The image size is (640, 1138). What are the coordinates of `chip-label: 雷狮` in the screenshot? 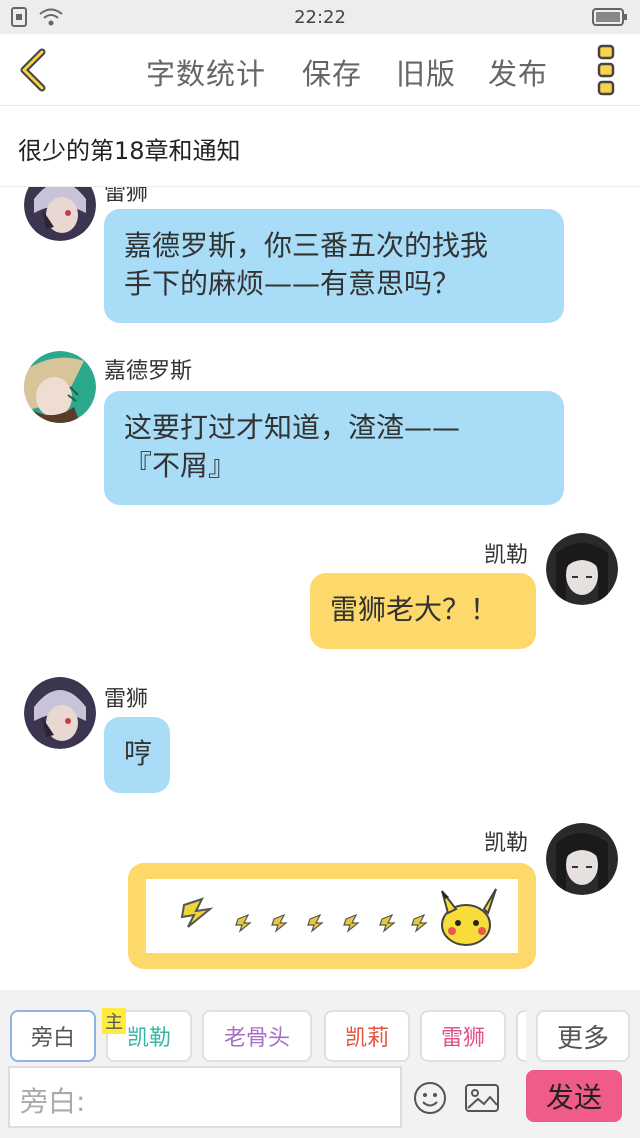 It's located at (462, 1038).